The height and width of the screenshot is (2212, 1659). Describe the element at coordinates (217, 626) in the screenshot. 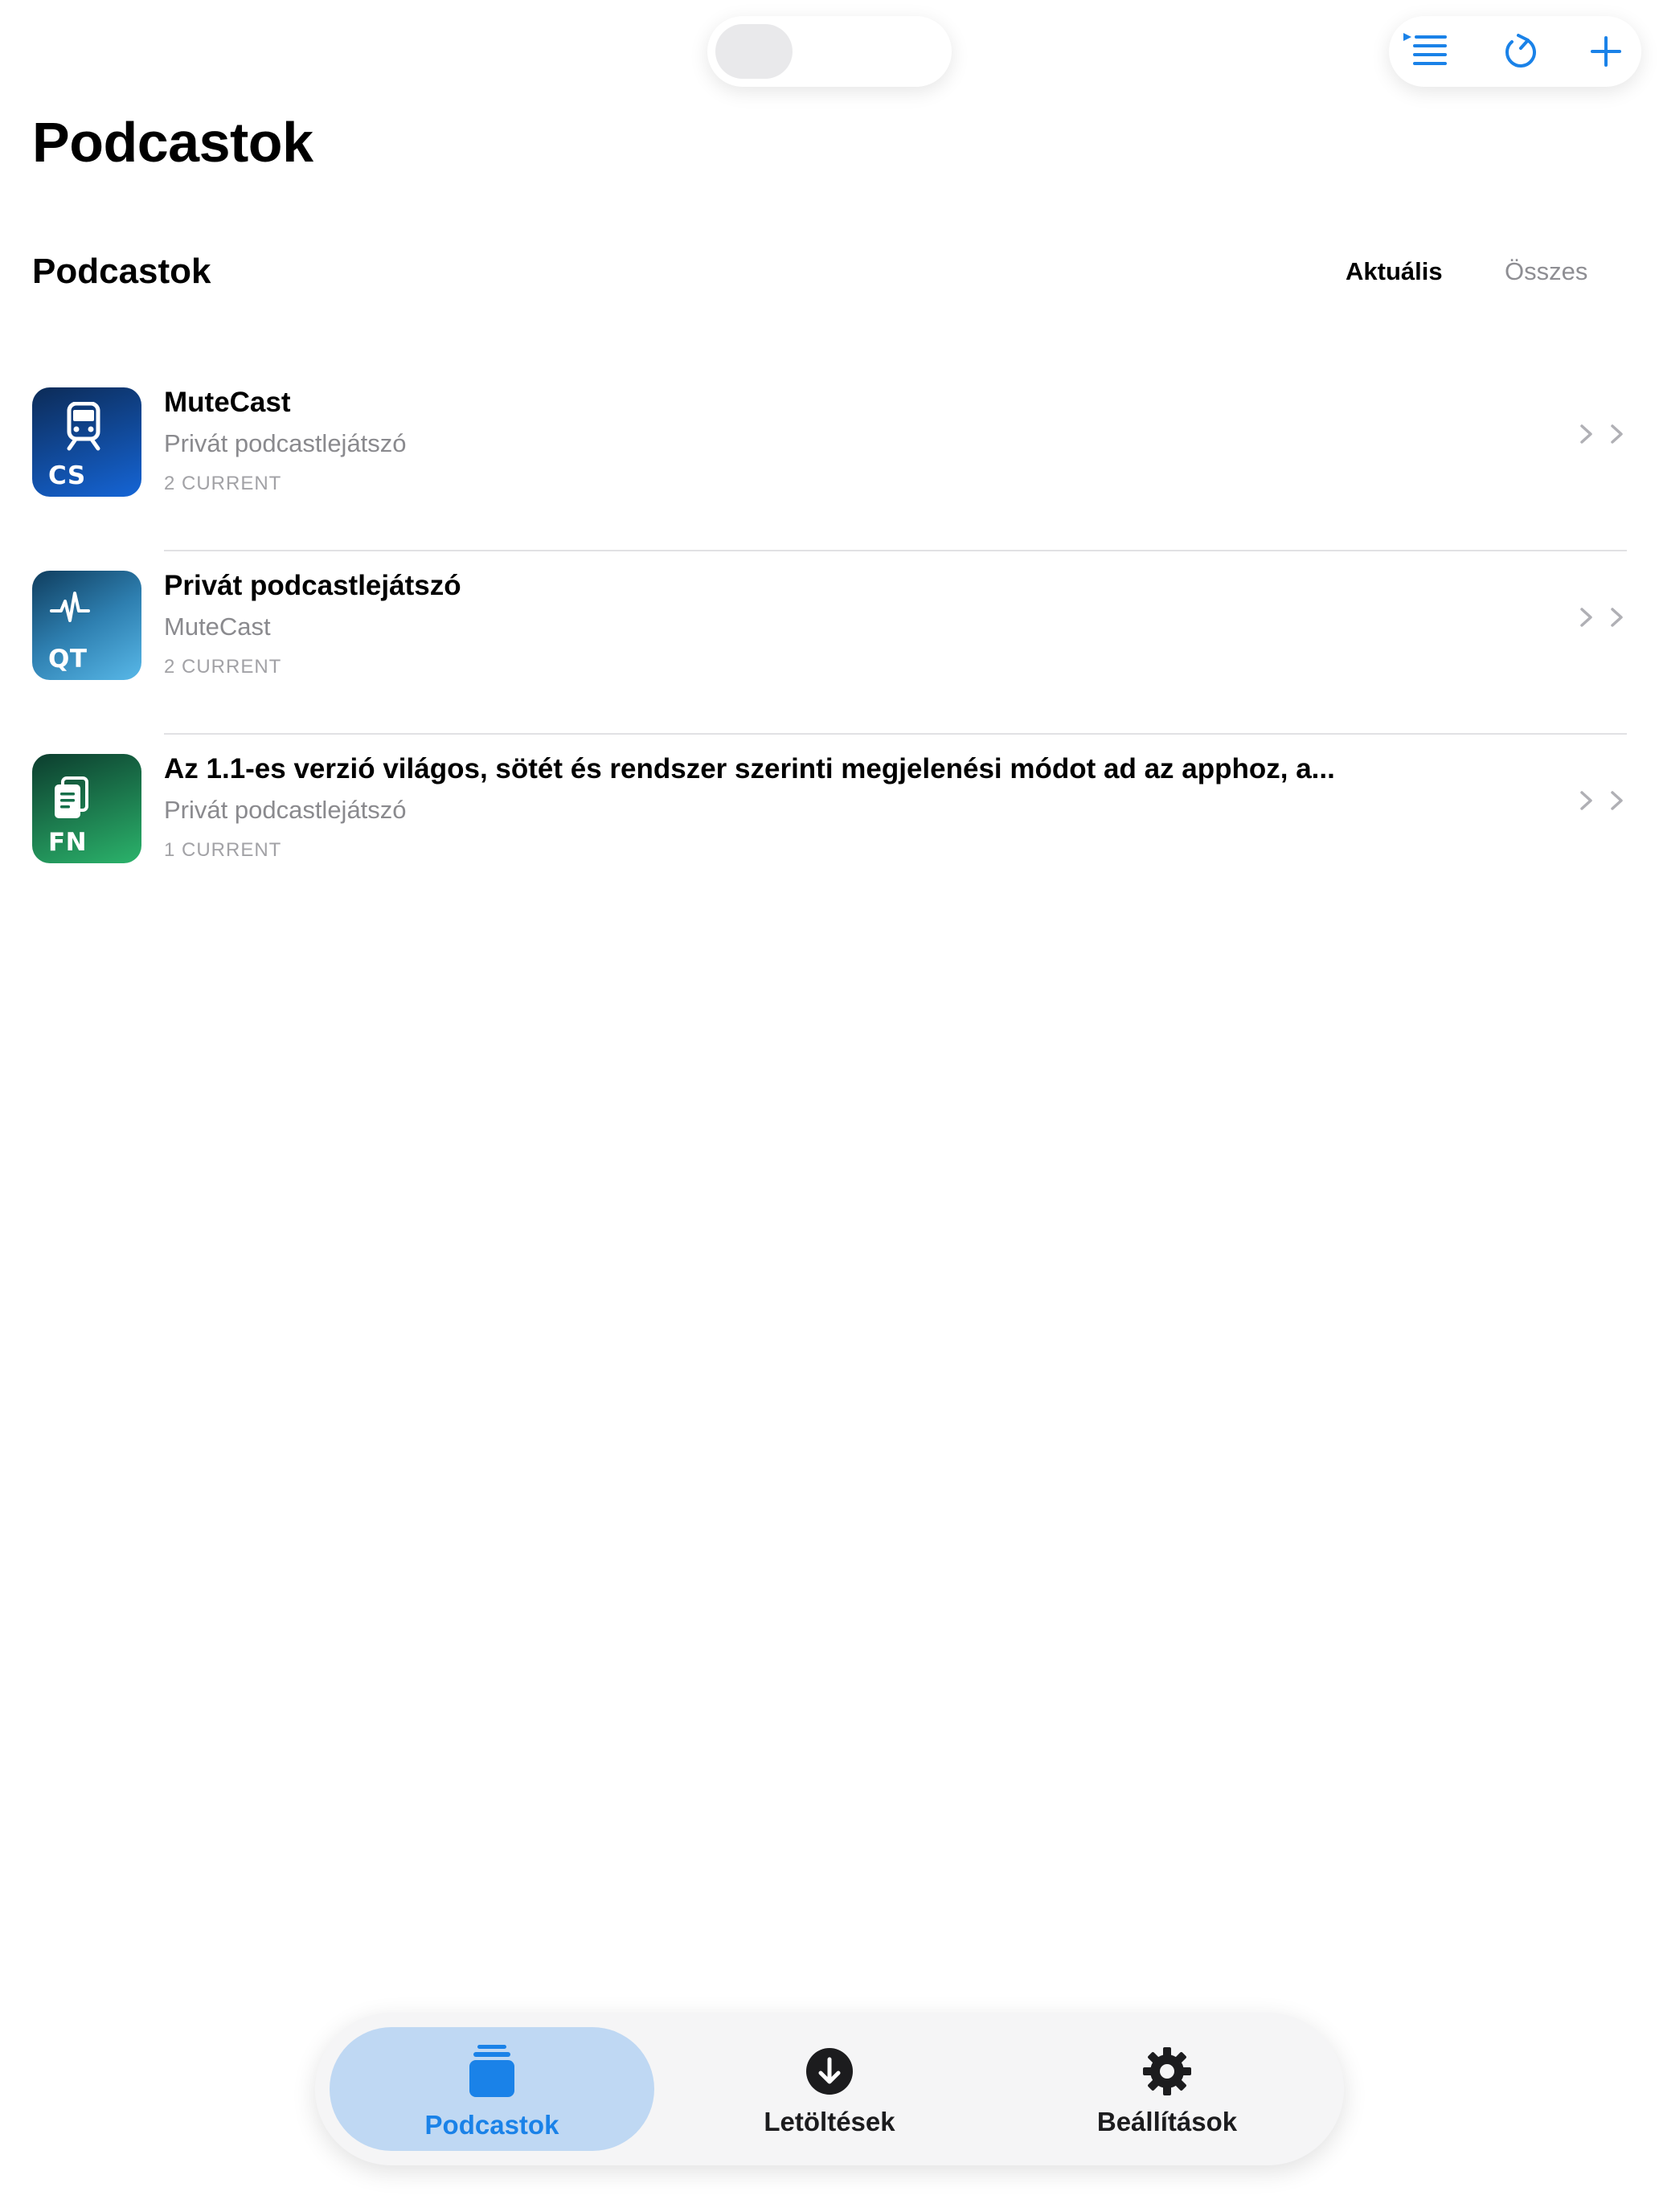

I see `podcast-subtitle: MuteCast` at that location.